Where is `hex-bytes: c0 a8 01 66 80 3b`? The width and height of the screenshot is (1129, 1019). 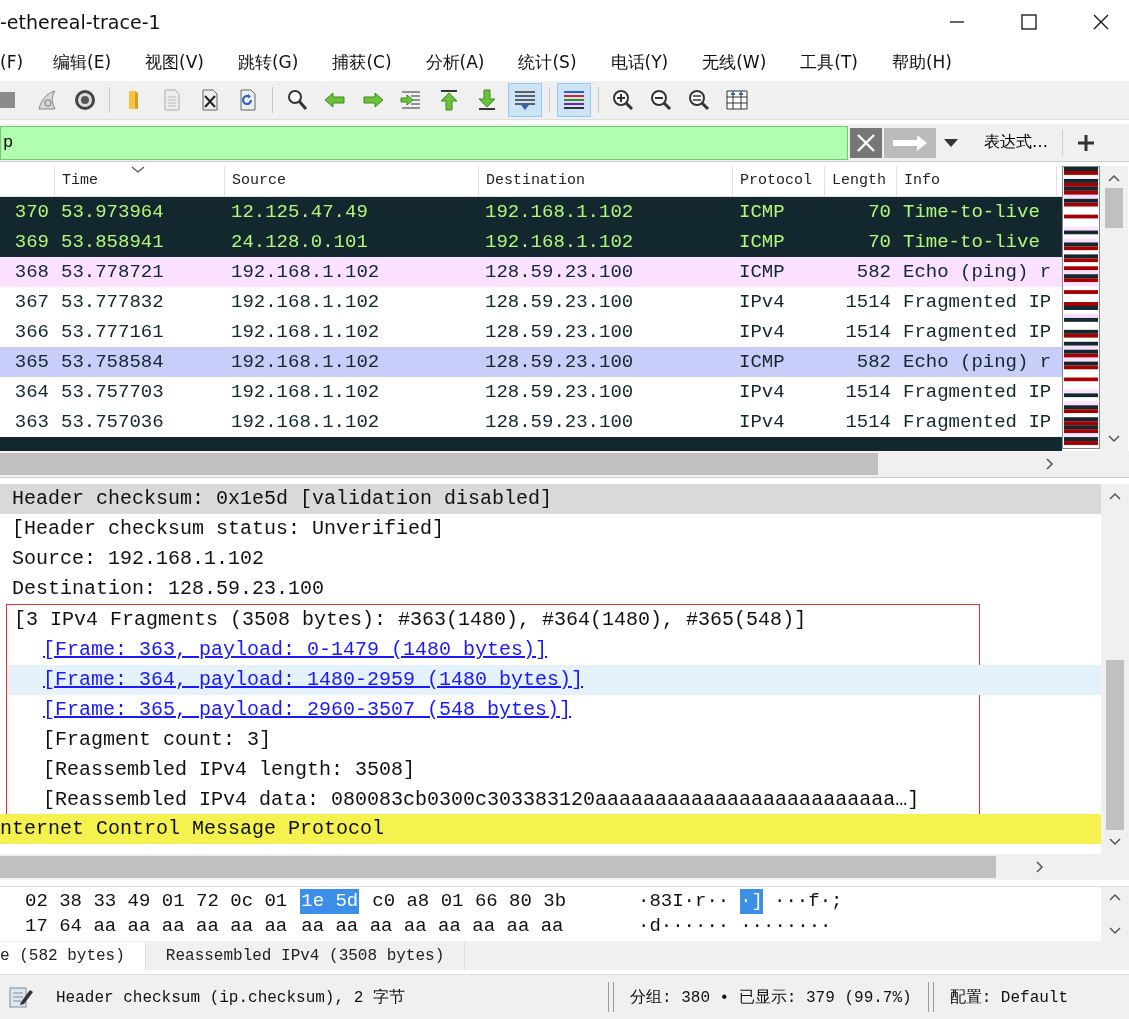 hex-bytes: c0 a8 01 66 80 3b is located at coordinates (469, 902).